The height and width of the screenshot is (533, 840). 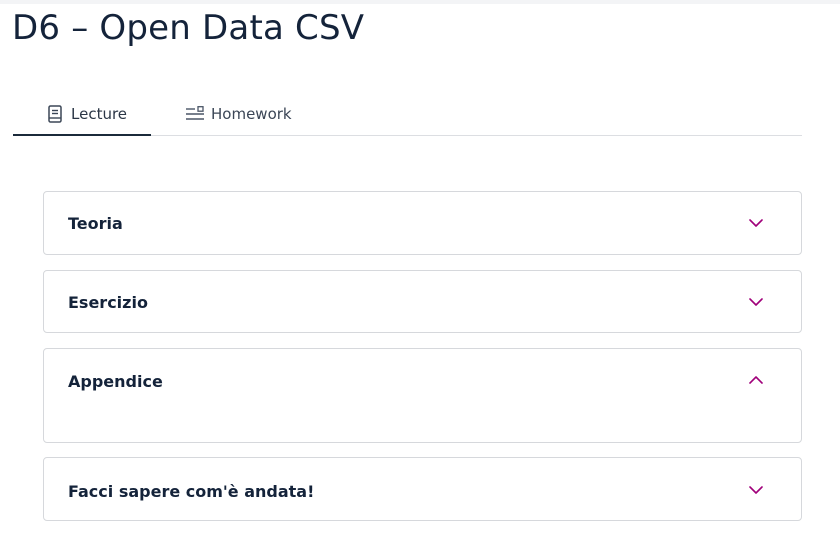 What do you see at coordinates (422, 223) in the screenshot?
I see `accordion-teoria: Teoria` at bounding box center [422, 223].